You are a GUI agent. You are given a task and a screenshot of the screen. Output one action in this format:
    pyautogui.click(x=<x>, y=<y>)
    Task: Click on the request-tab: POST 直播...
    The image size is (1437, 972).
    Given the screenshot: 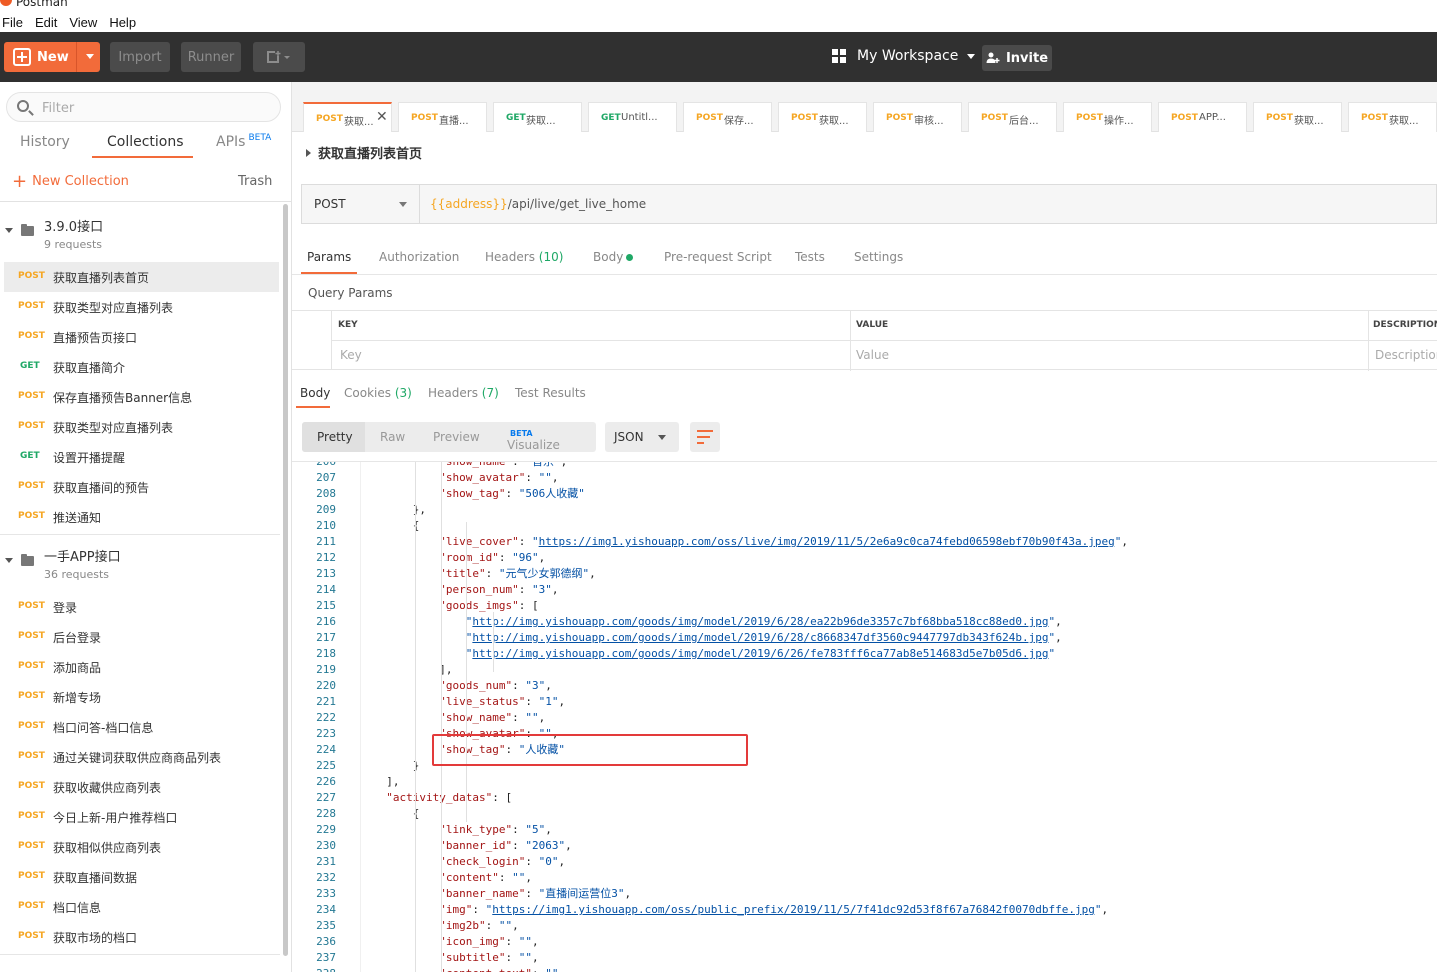 What is the action you would take?
    pyautogui.click(x=442, y=117)
    